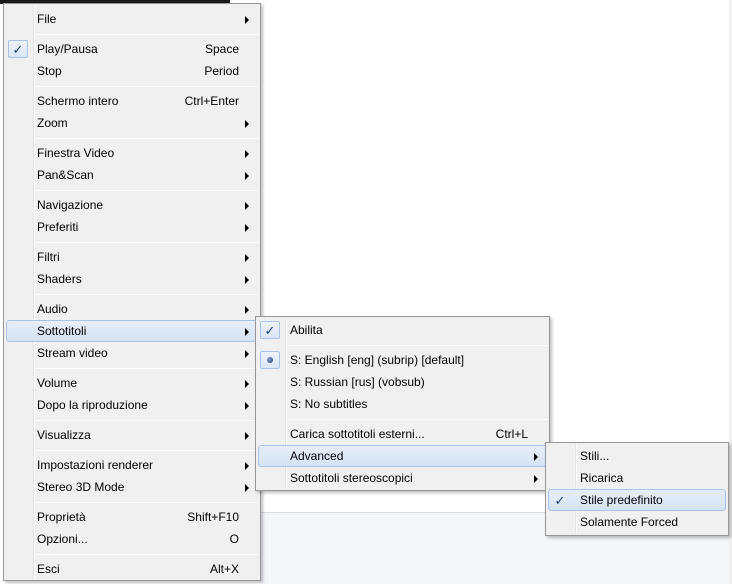  I want to click on menu-item-volume: Volume, so click(132, 383).